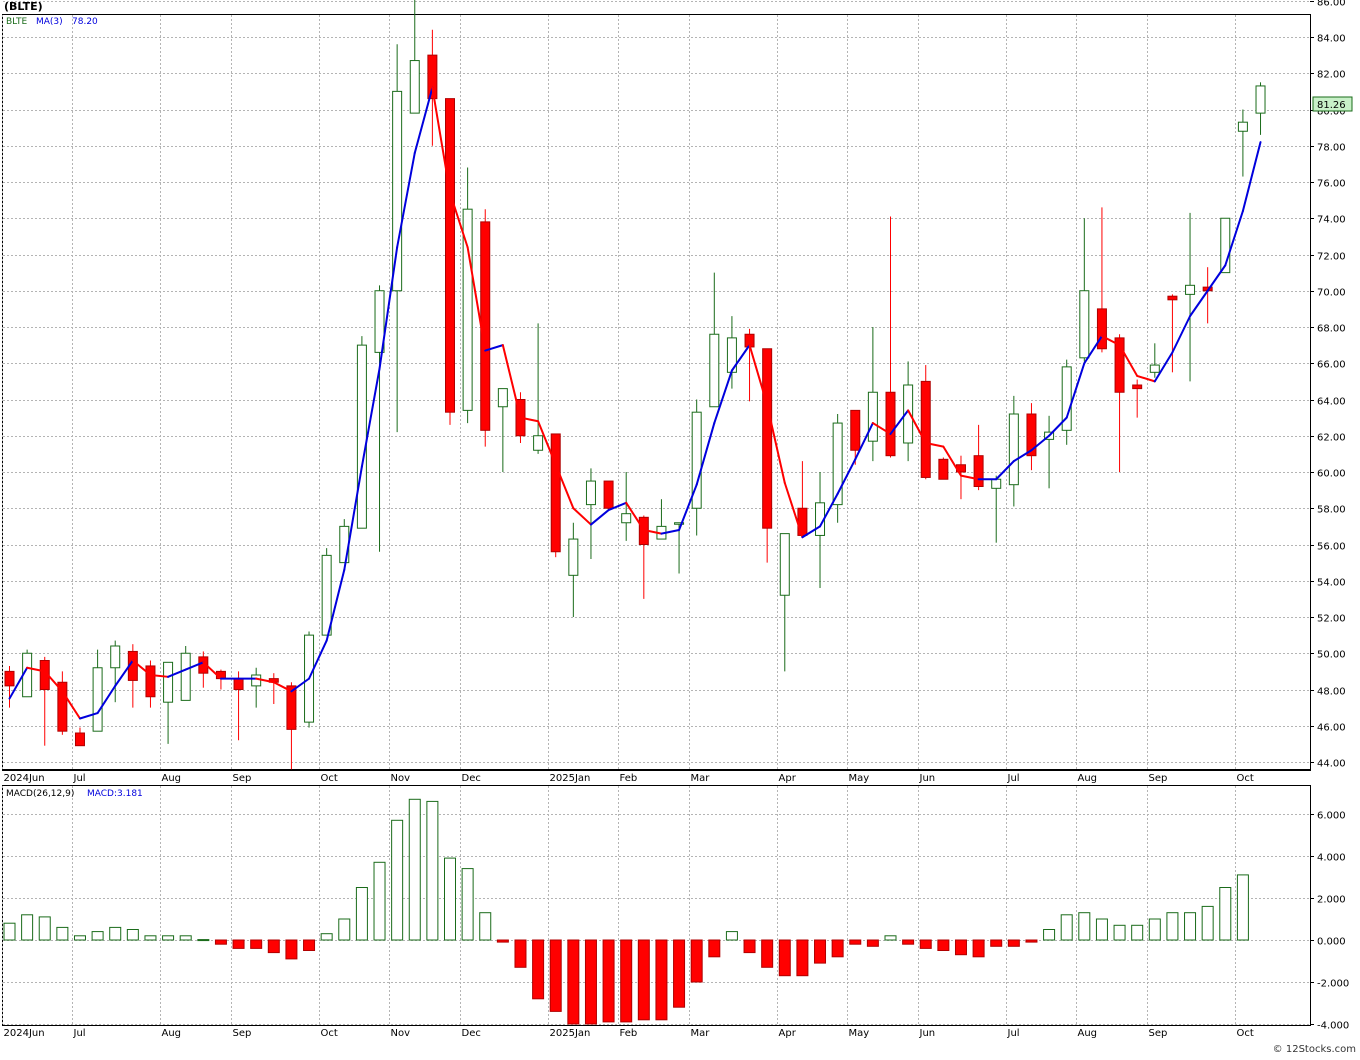  I want to click on month-label: Jul, so click(1013, 1033).